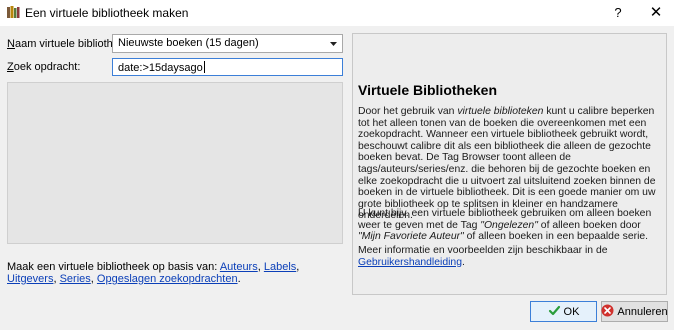 The height and width of the screenshot is (330, 674). I want to click on search-expression-input: date:>15daysago, so click(227, 67).